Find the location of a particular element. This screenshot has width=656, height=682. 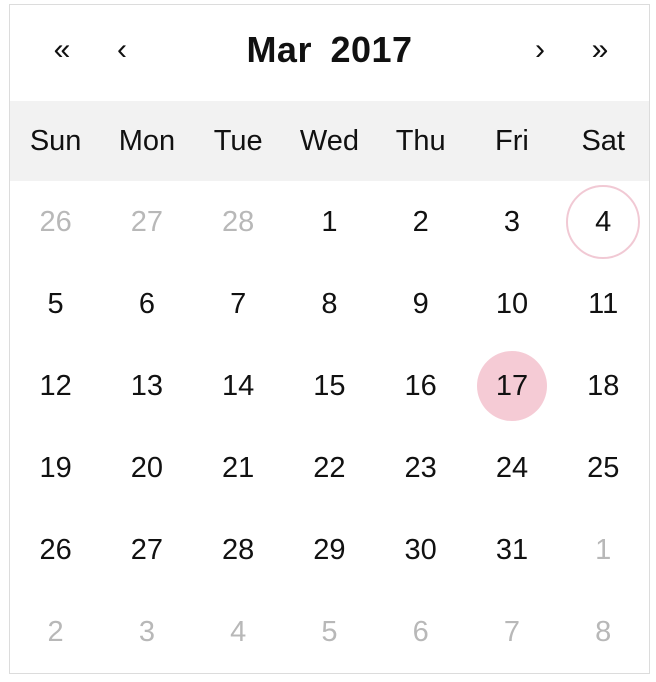

day-cell-other-month: 1 is located at coordinates (603, 550).